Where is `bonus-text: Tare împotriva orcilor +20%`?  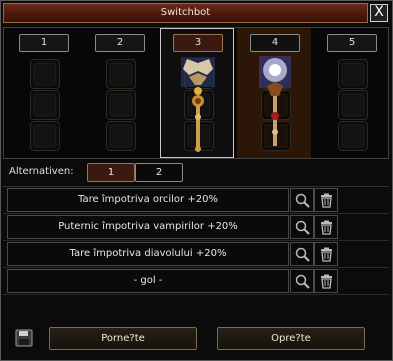
bonus-text: Tare împotriva orcilor +20% is located at coordinates (148, 200).